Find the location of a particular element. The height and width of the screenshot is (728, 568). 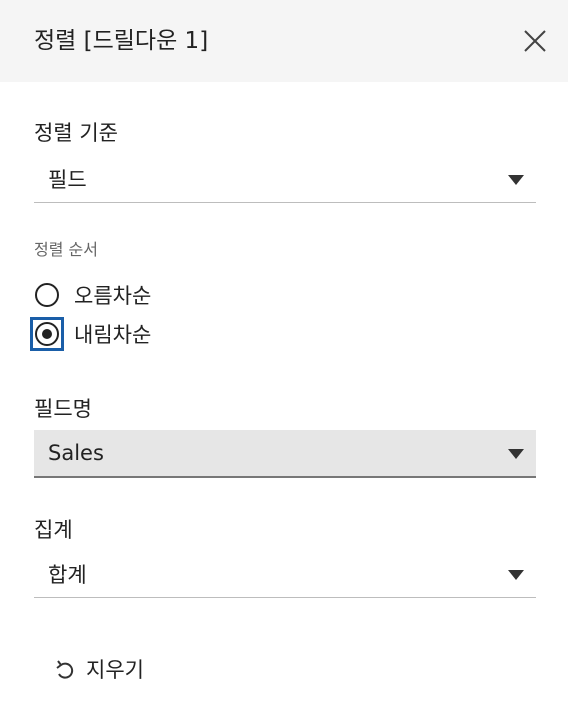

close-icon is located at coordinates (535, 41).